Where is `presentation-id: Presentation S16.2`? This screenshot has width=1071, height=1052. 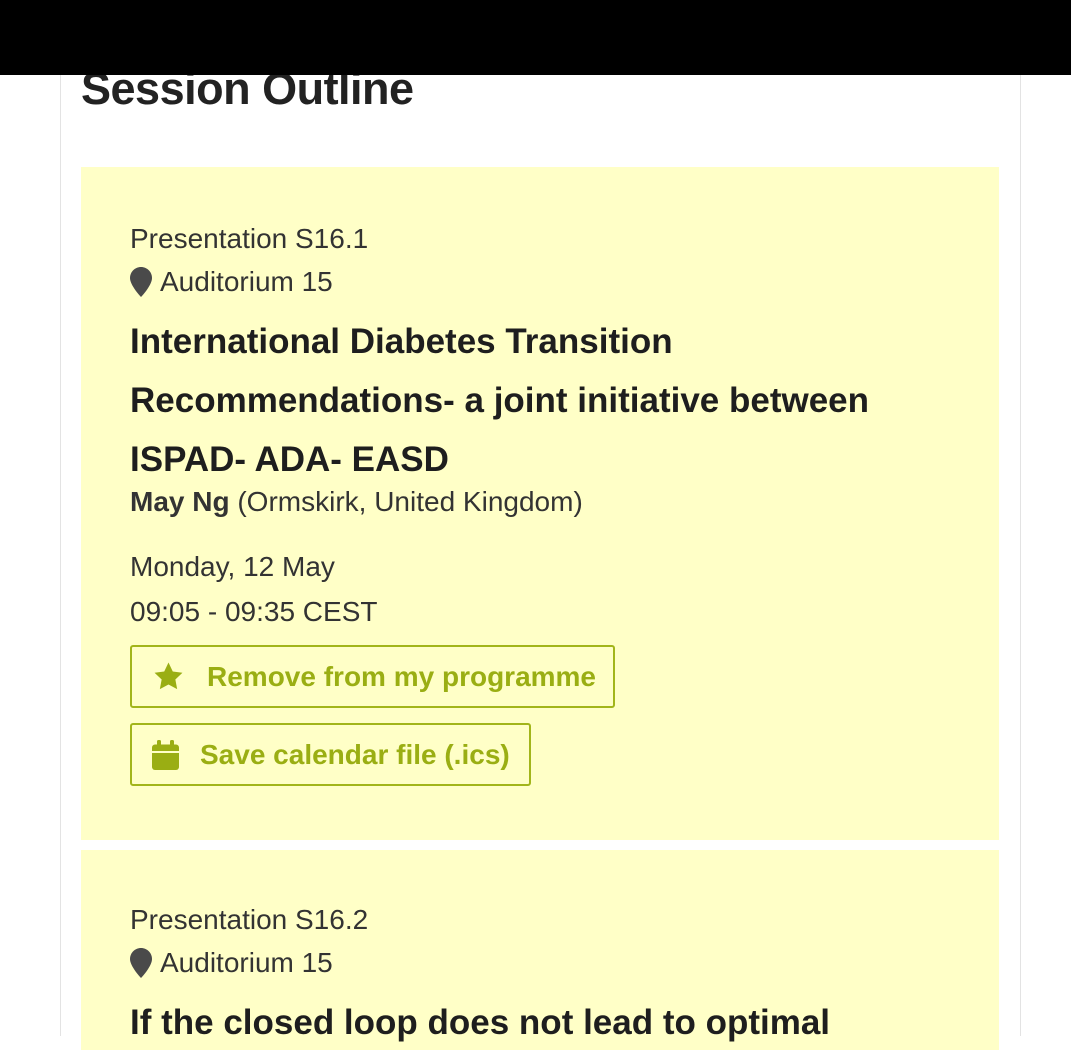
presentation-id: Presentation S16.2 is located at coordinates (249, 919).